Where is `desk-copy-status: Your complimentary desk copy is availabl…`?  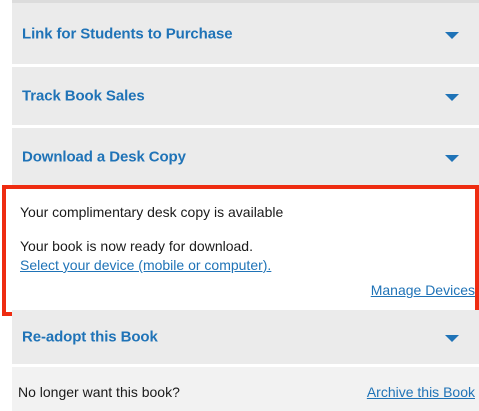 desk-copy-status: Your complimentary desk copy is availabl… is located at coordinates (152, 212).